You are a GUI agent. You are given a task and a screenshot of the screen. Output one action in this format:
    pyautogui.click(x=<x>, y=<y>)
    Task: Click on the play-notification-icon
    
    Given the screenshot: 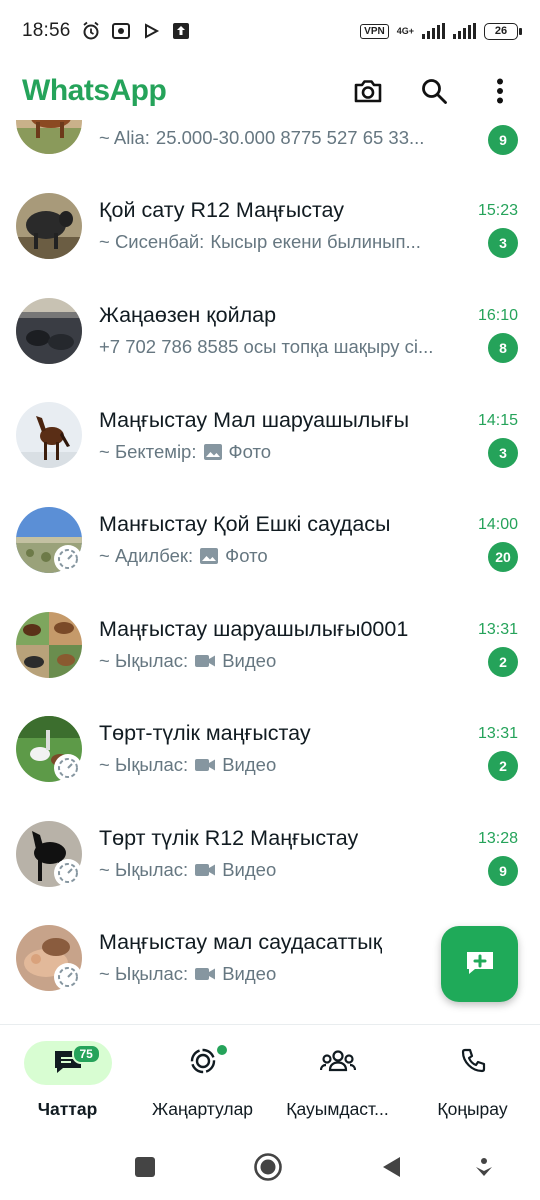 What is the action you would take?
    pyautogui.click(x=151, y=31)
    